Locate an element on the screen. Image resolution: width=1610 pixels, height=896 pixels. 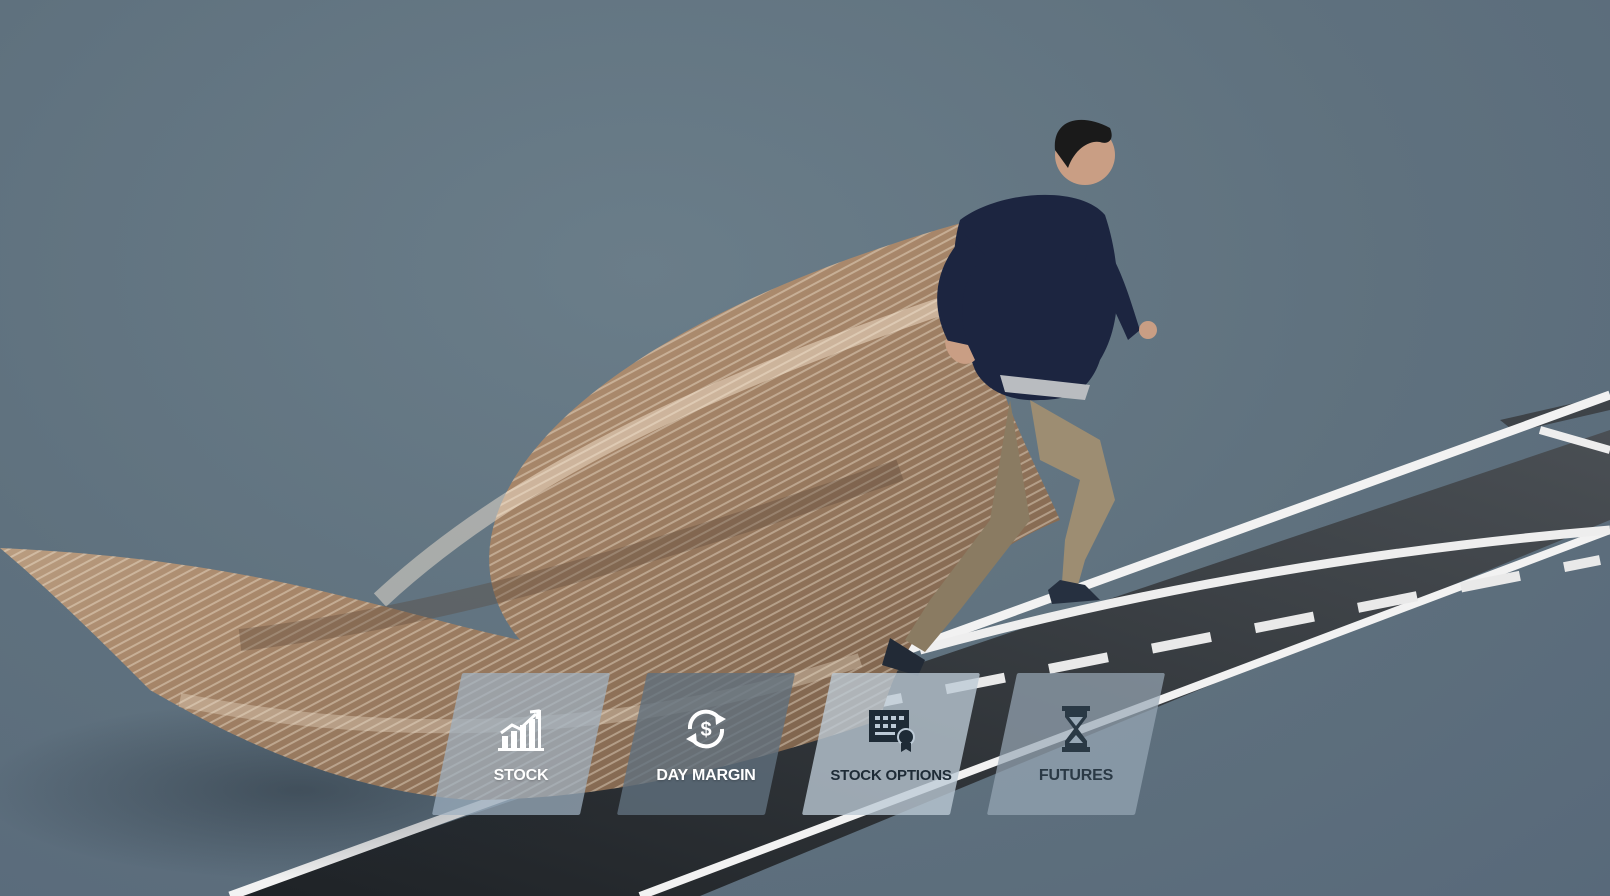
tile-day-margin: $ DAY MARGIN is located at coordinates (706, 744).